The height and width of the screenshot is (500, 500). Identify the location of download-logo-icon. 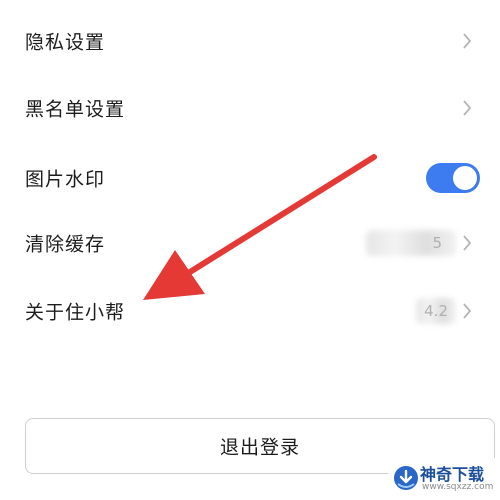
(406, 478).